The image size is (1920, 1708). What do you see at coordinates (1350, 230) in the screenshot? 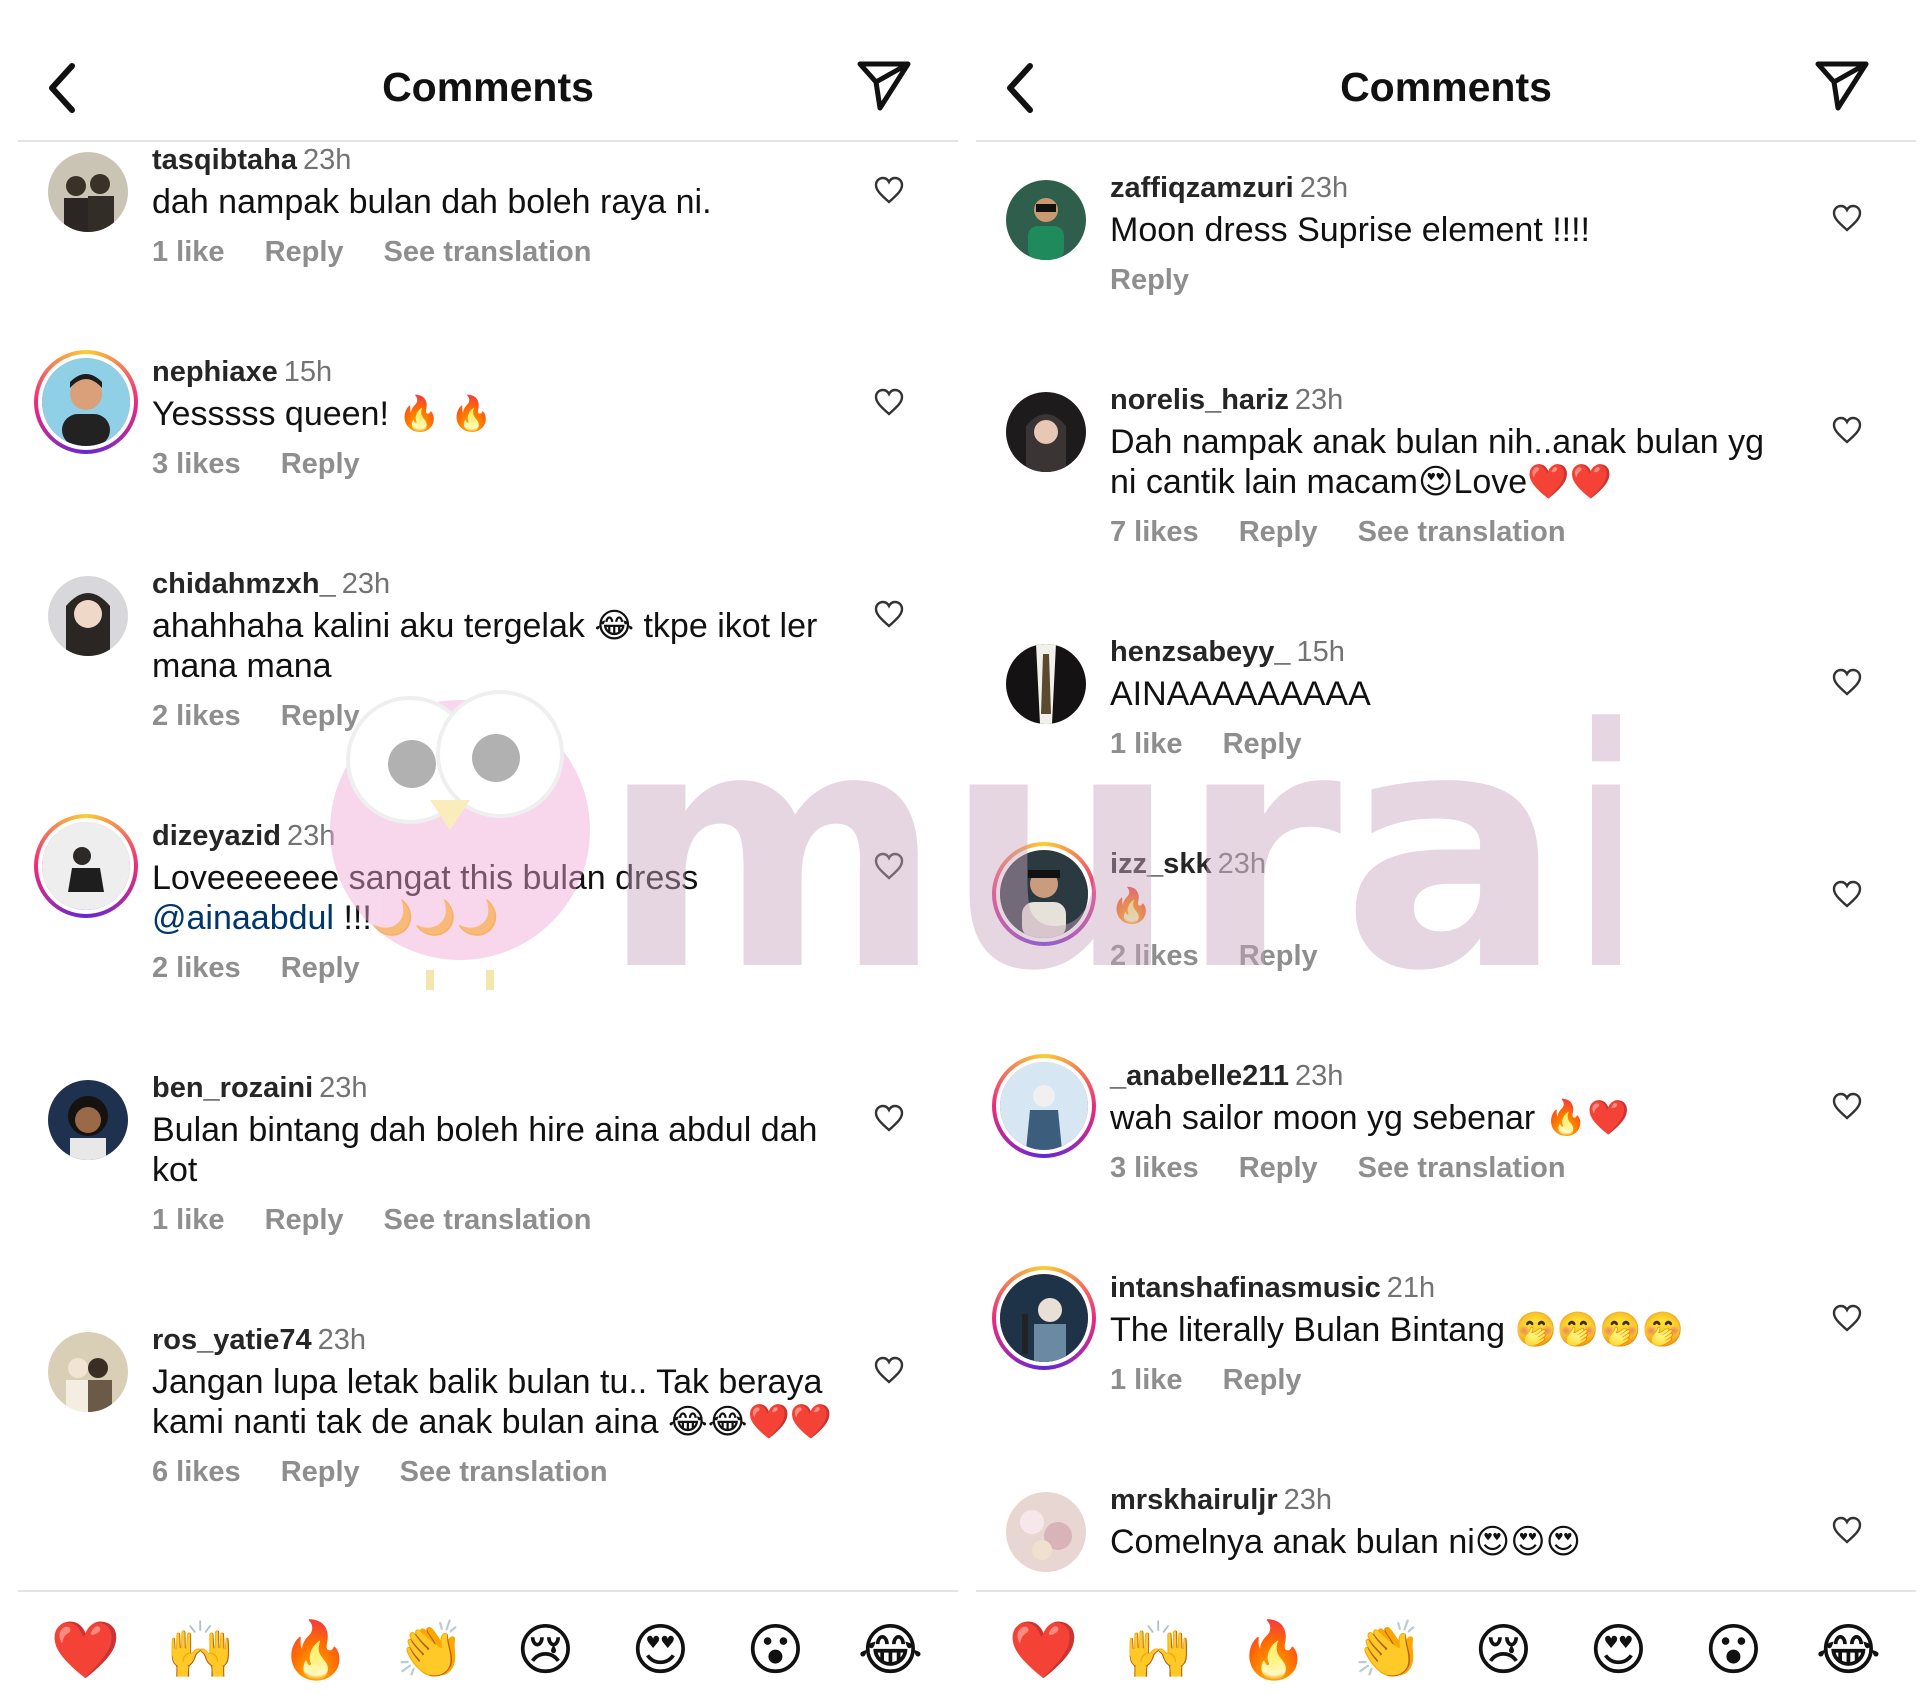
I see `comment-text: Moon dress Suprise element !!!!` at bounding box center [1350, 230].